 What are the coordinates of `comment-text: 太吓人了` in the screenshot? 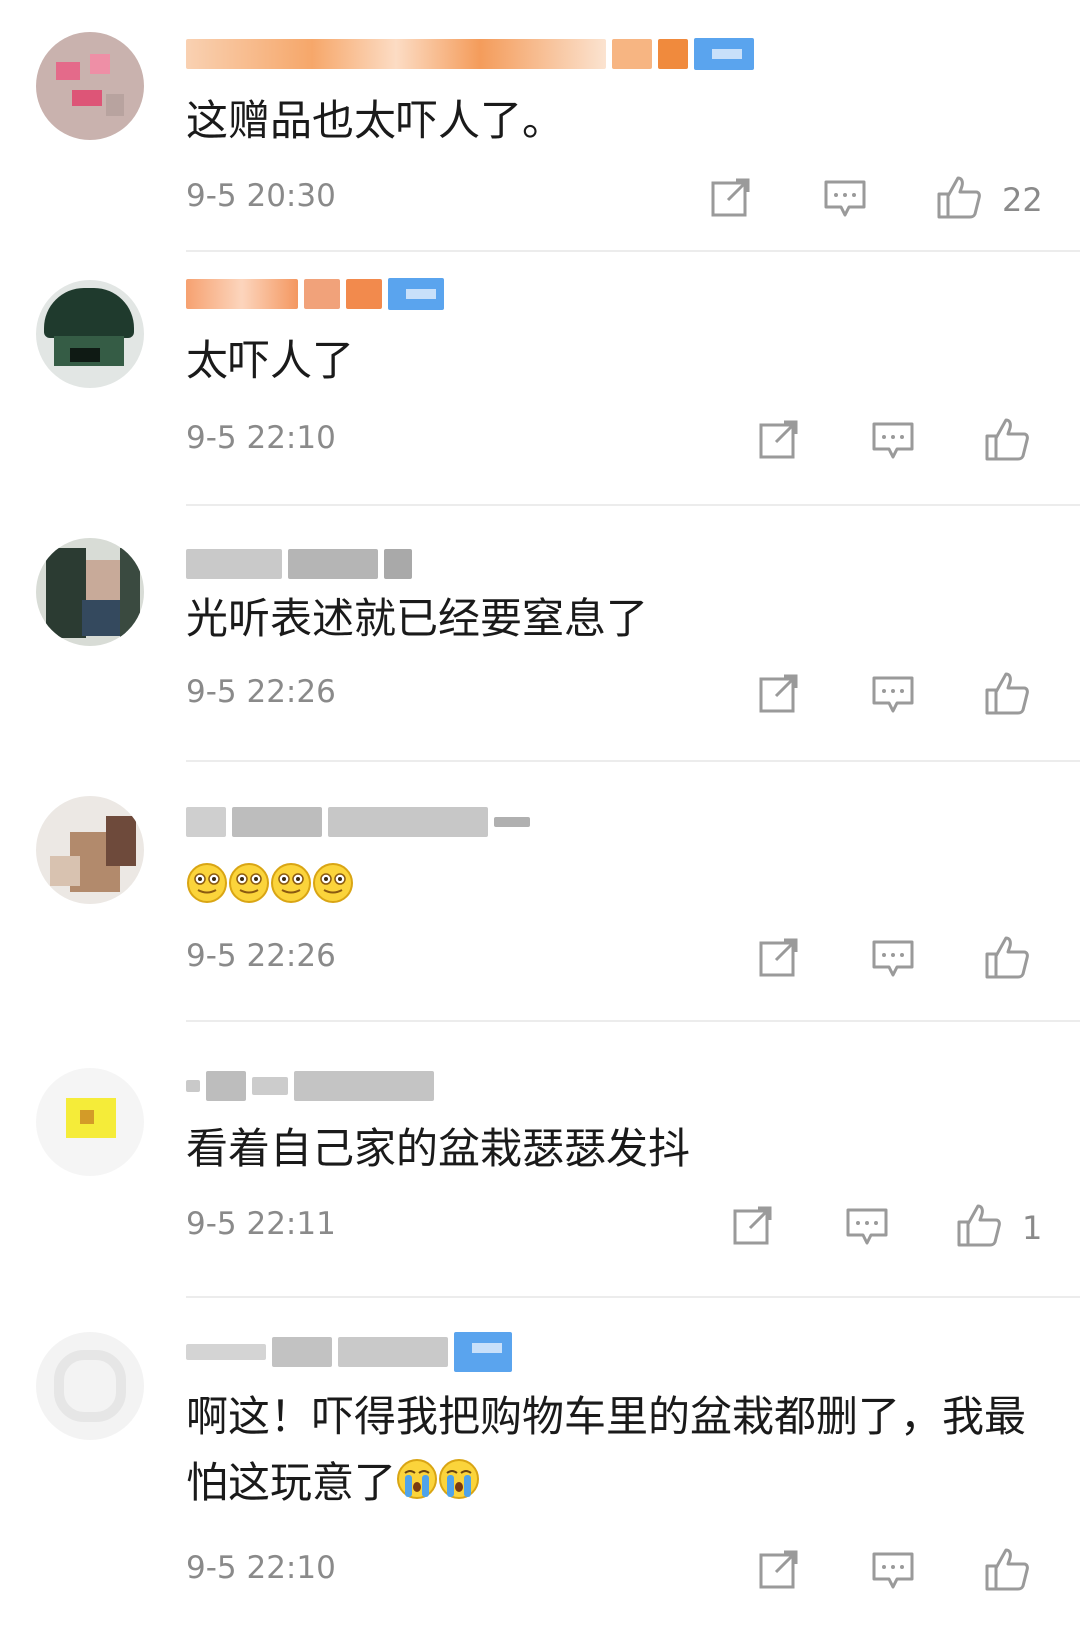 It's located at (270, 360).